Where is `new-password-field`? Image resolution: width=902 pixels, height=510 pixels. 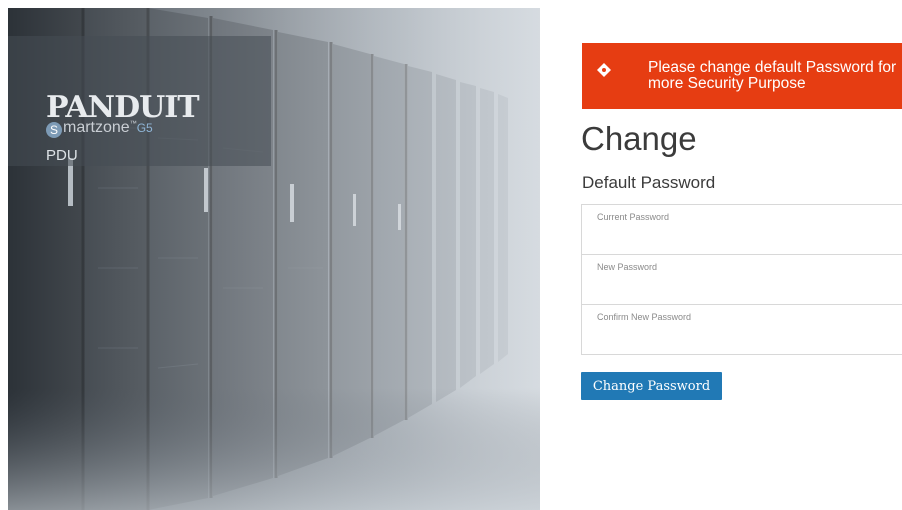 new-password-field is located at coordinates (742, 279).